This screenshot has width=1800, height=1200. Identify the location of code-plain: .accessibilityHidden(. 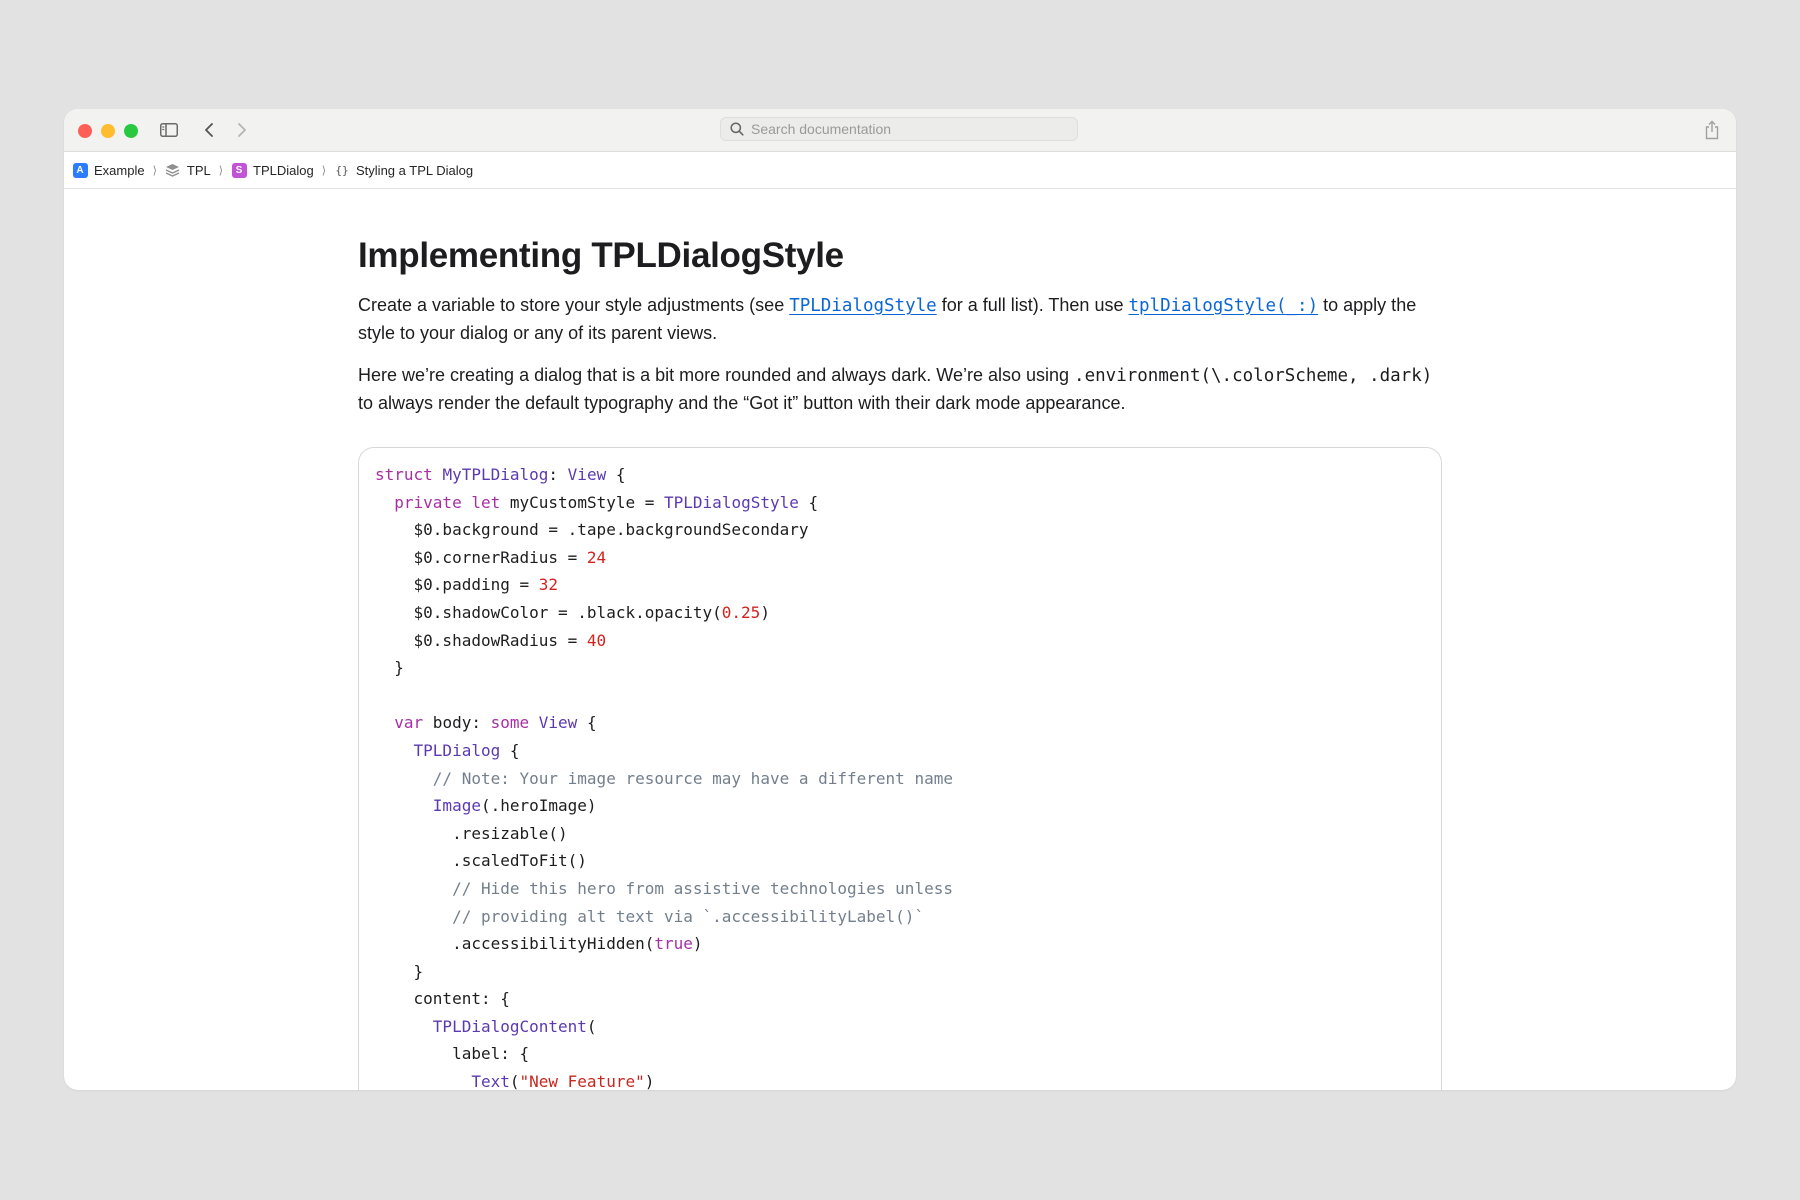
(515, 944).